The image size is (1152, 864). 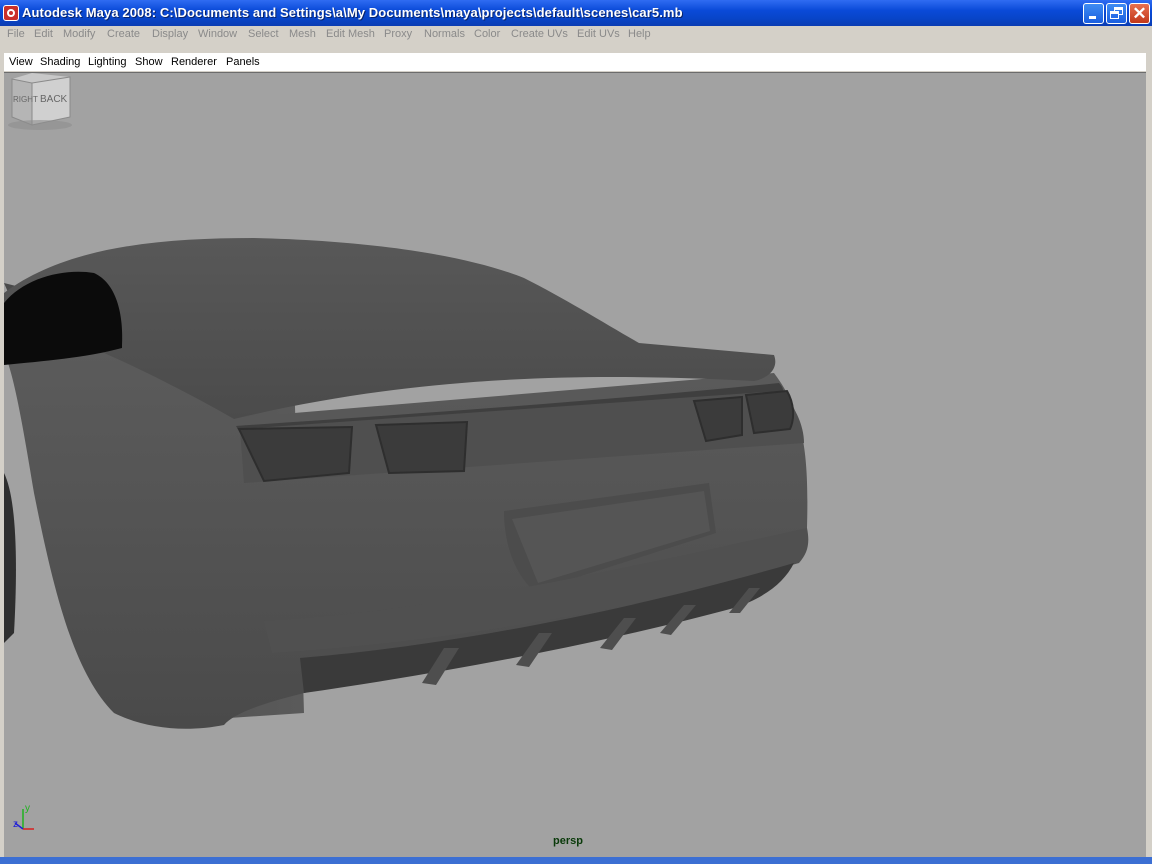 I want to click on panel-menu-lighting: Lighting, so click(x=107, y=62).